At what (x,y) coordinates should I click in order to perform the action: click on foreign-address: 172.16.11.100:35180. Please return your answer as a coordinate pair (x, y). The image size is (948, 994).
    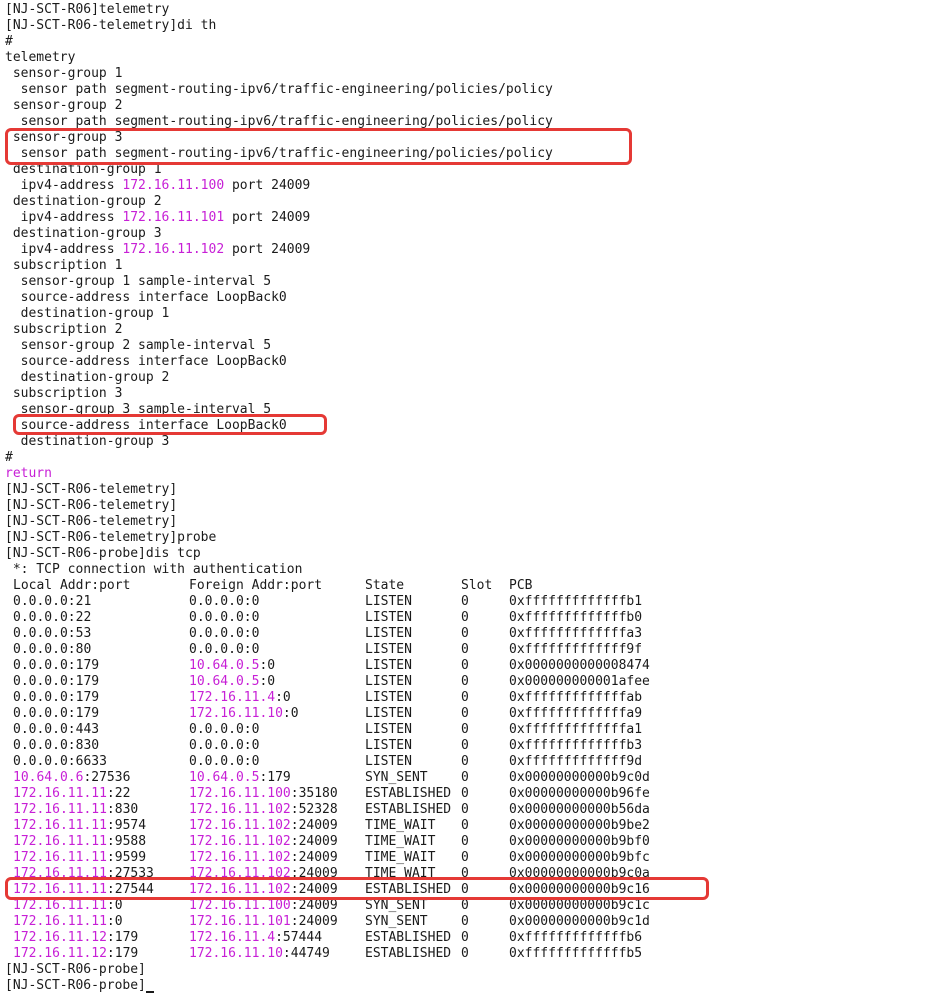
    Looking at the image, I should click on (263, 794).